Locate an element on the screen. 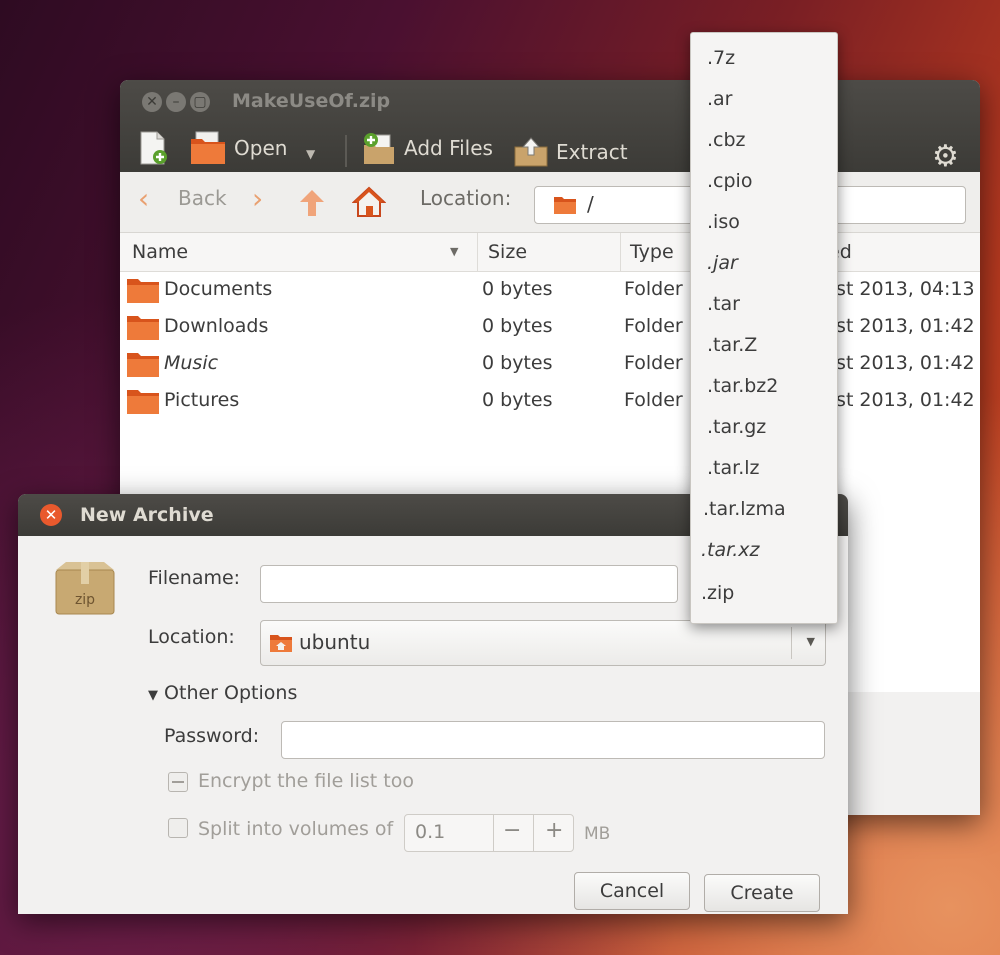  checkbox-mixed-mark is located at coordinates (178, 782).